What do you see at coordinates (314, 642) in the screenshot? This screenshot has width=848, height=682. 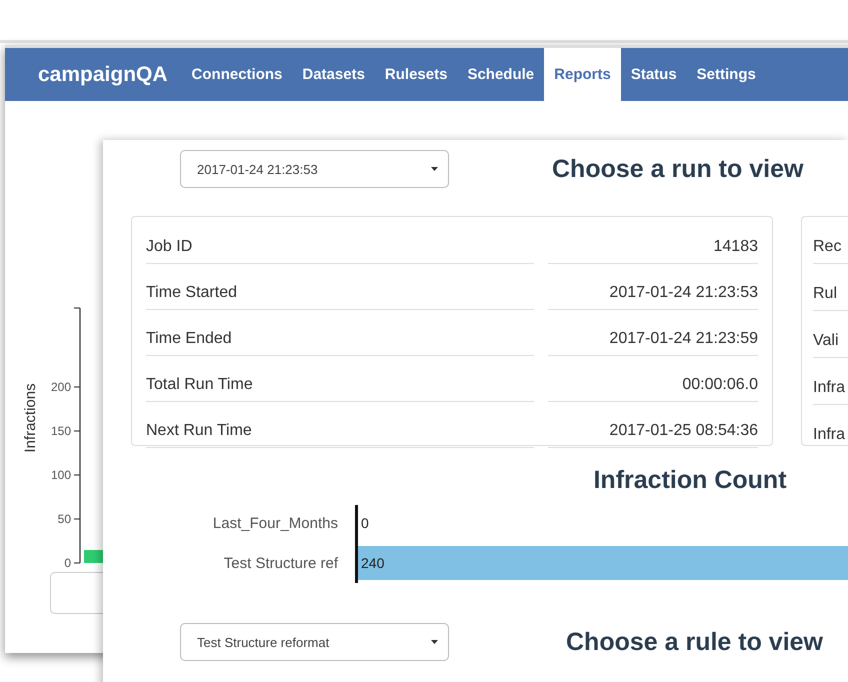 I see `rule-select: Test Structure reformat` at bounding box center [314, 642].